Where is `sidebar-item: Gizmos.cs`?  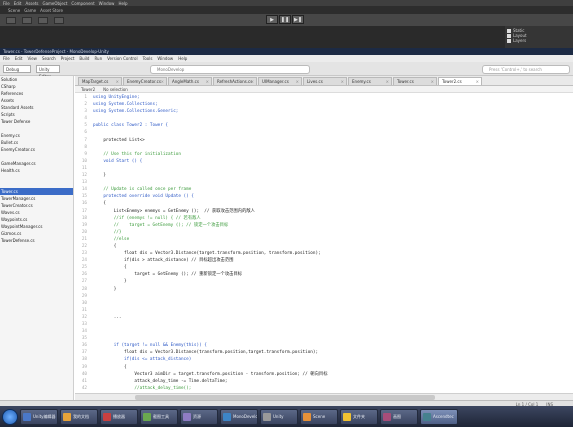 sidebar-item: Gizmos.cs is located at coordinates (36, 233).